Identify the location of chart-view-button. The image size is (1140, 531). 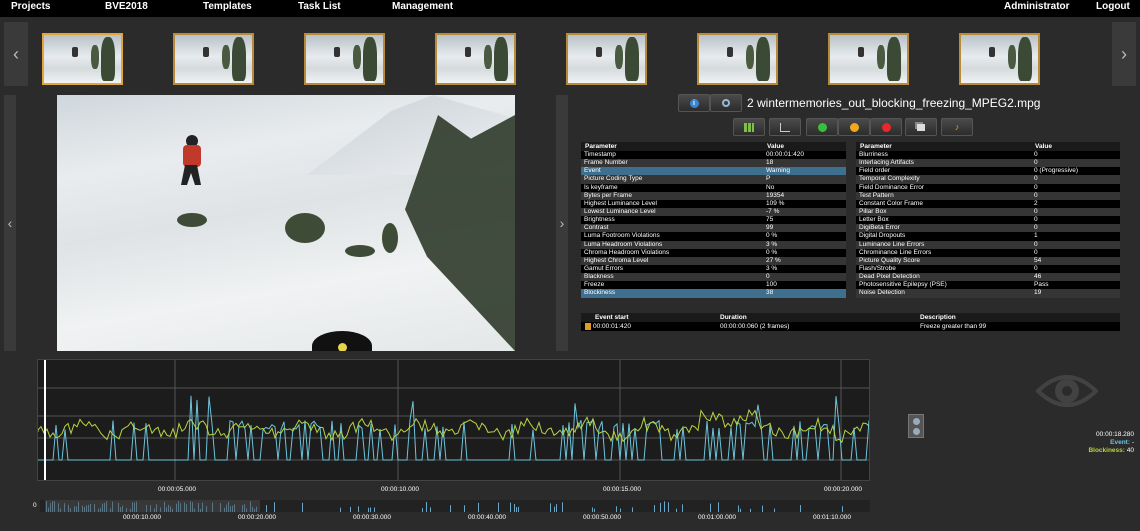
(785, 127).